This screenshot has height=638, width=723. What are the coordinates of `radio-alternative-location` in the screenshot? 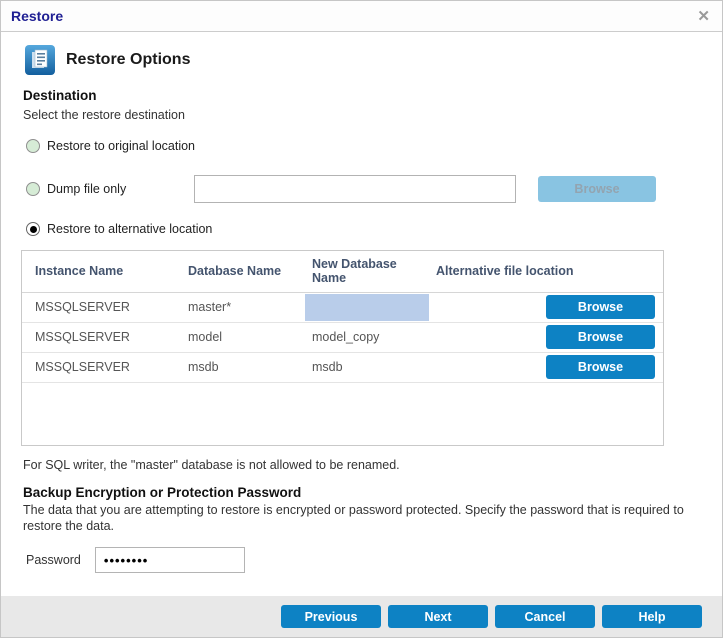 It's located at (33, 229).